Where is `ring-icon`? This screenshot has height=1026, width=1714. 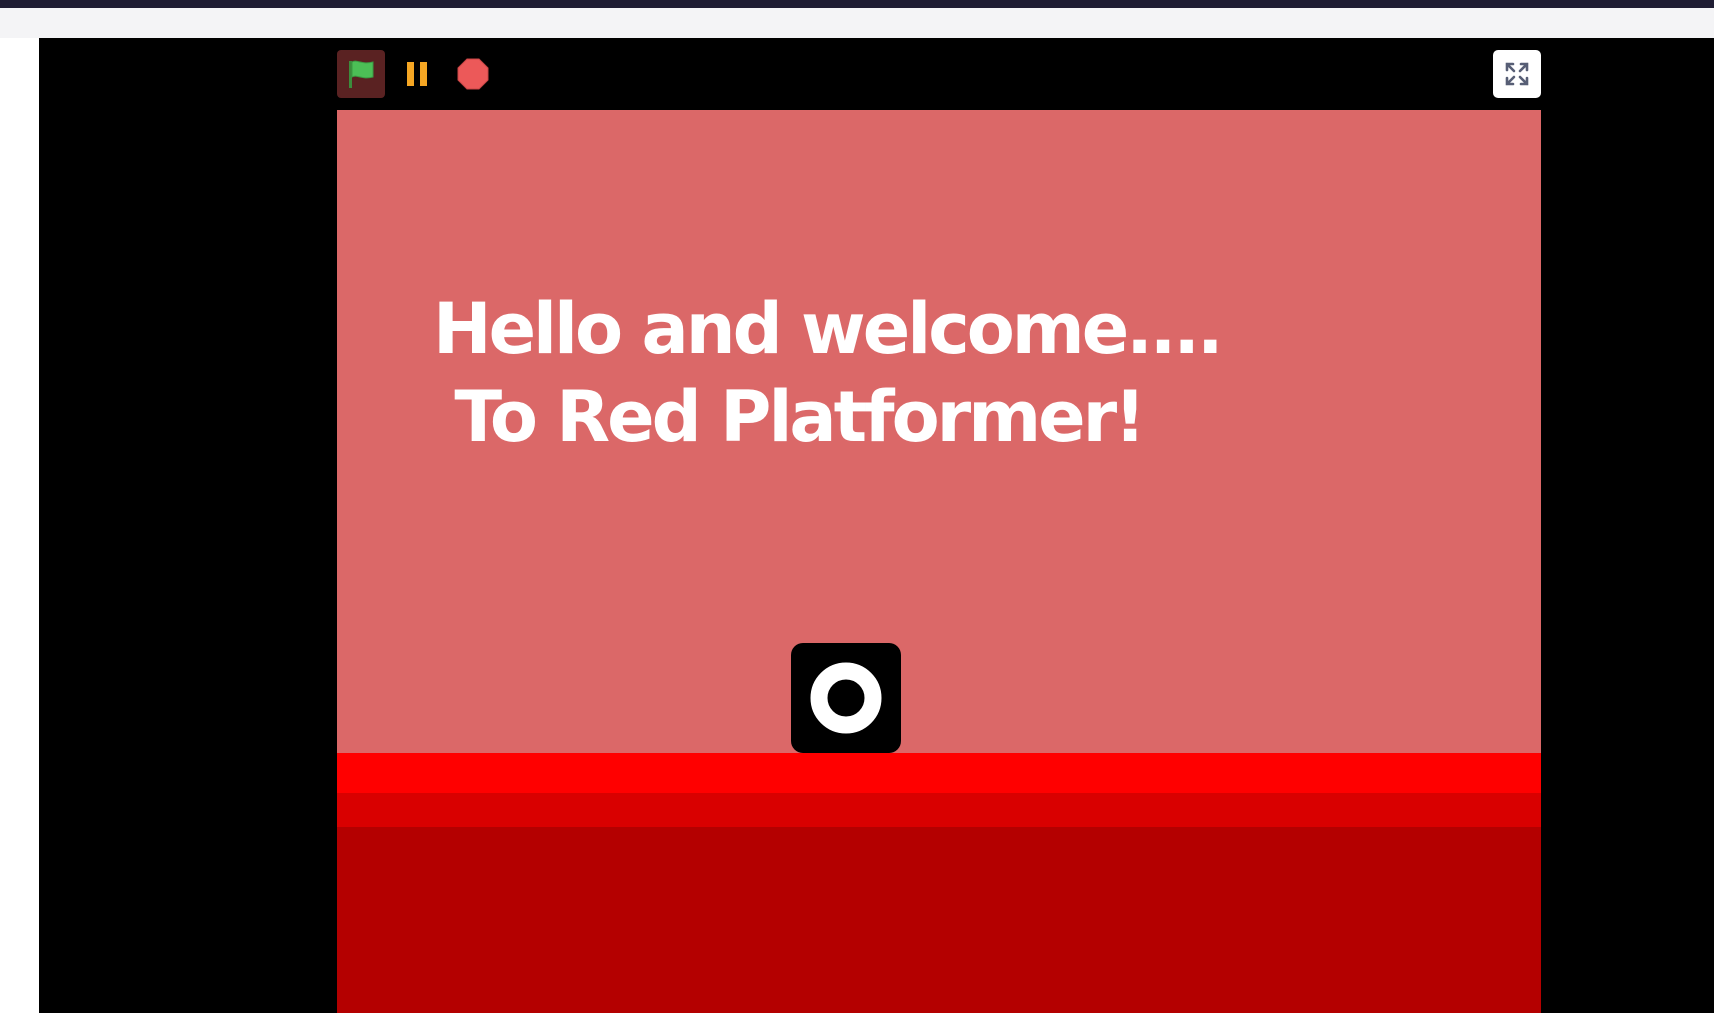
ring-icon is located at coordinates (846, 698).